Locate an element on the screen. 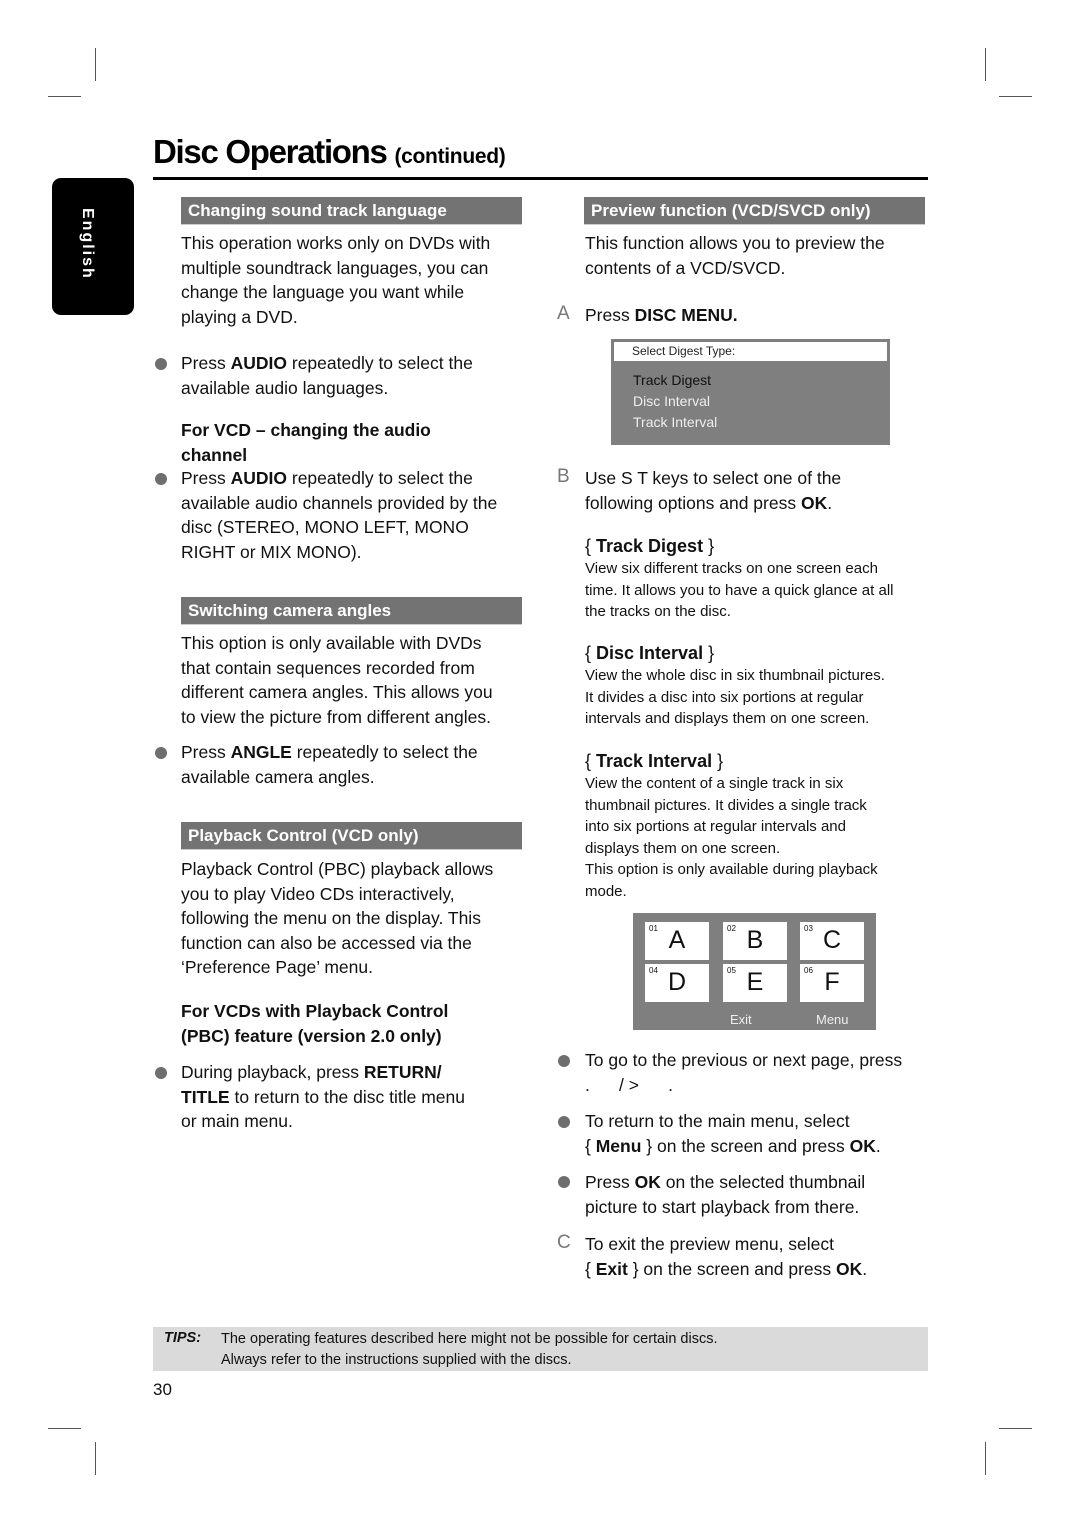  text-line: picture to start playback from there. is located at coordinates (722, 1206).